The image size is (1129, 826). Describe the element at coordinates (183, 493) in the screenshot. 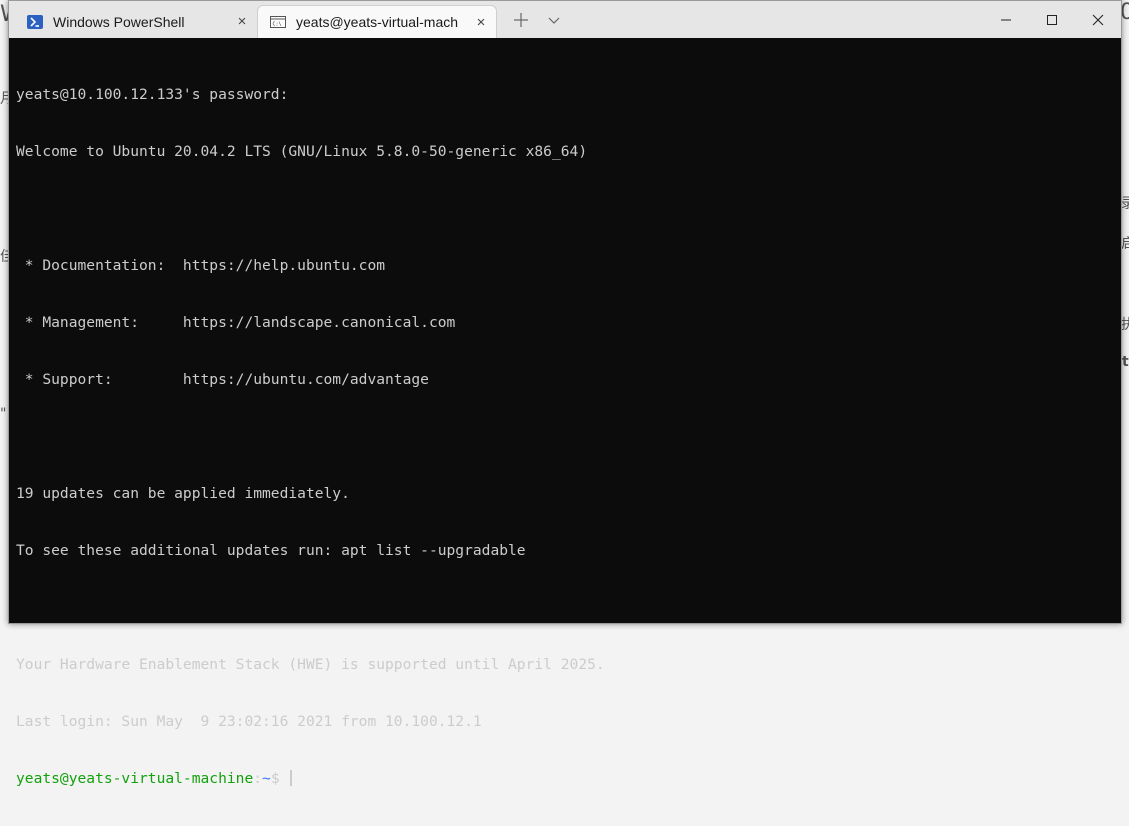

I see `terminal-line: 19 updates can be applied immediately.` at that location.